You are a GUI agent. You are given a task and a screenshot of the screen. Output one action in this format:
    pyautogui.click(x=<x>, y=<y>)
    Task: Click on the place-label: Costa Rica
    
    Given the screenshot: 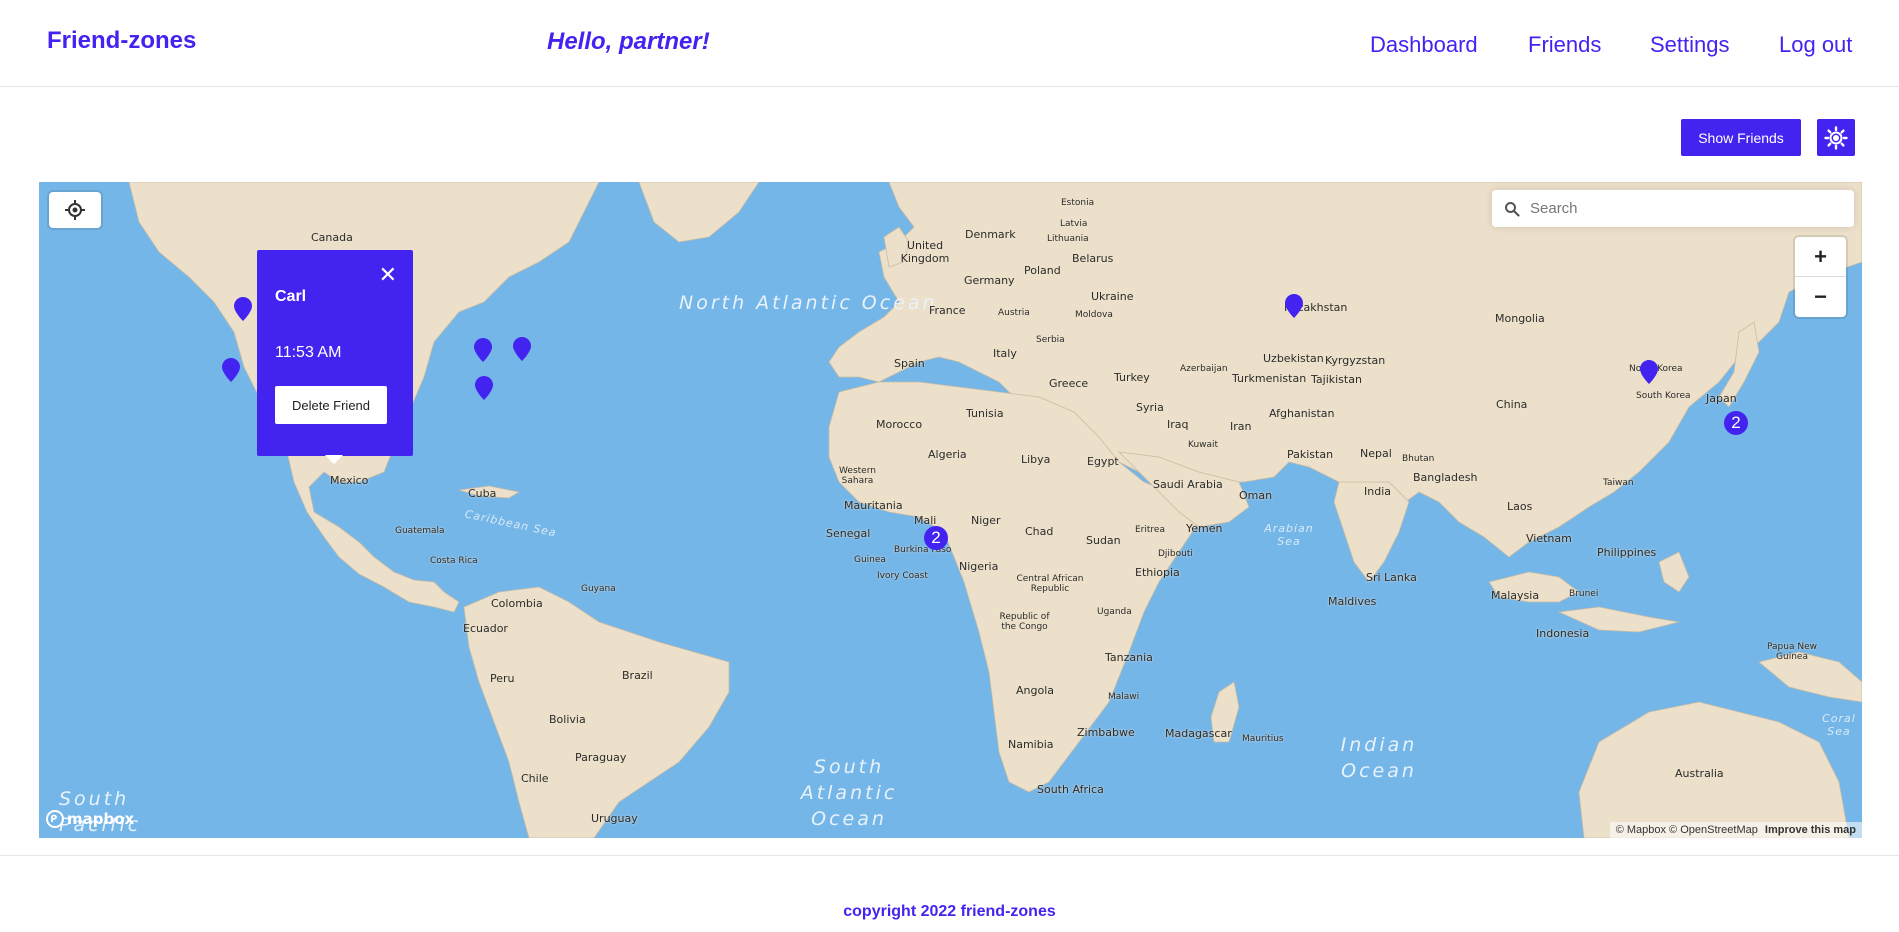 What is the action you would take?
    pyautogui.click(x=454, y=561)
    